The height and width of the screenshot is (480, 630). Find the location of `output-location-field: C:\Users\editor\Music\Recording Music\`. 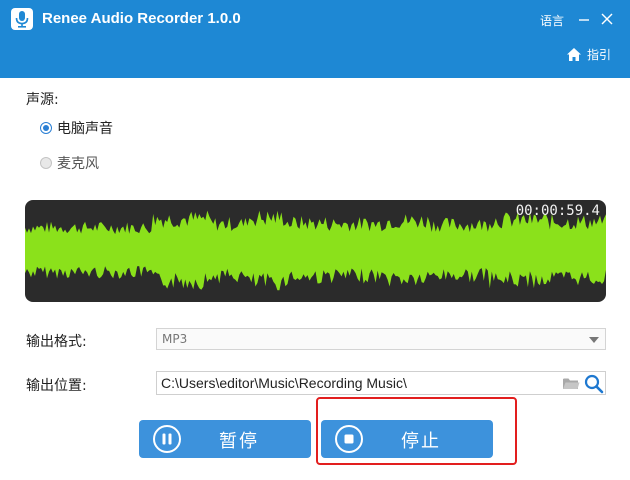

output-location-field: C:\Users\editor\Music\Recording Music\ is located at coordinates (381, 383).